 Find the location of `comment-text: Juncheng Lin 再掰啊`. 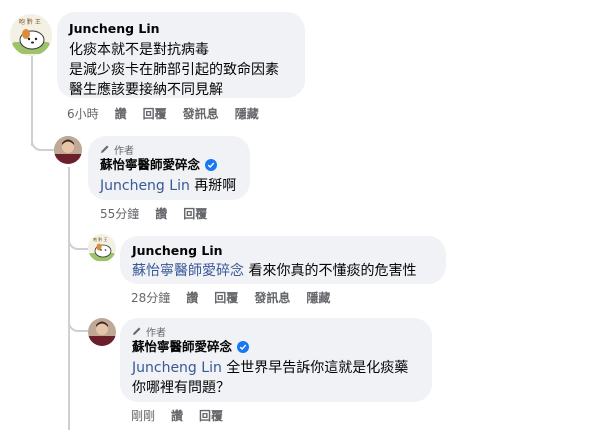

comment-text: Juncheng Lin 再掰啊 is located at coordinates (168, 186).